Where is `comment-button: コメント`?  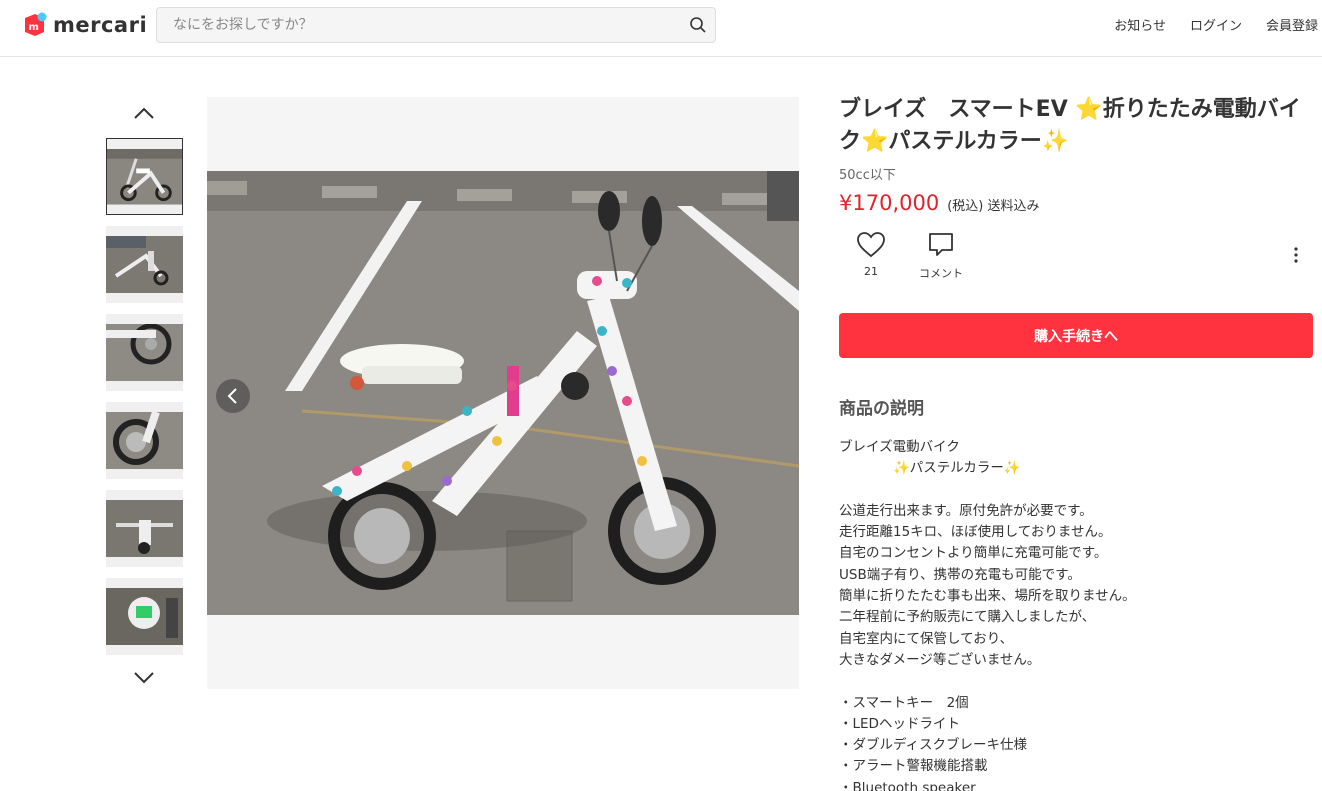
comment-button: コメント is located at coordinates (941, 256).